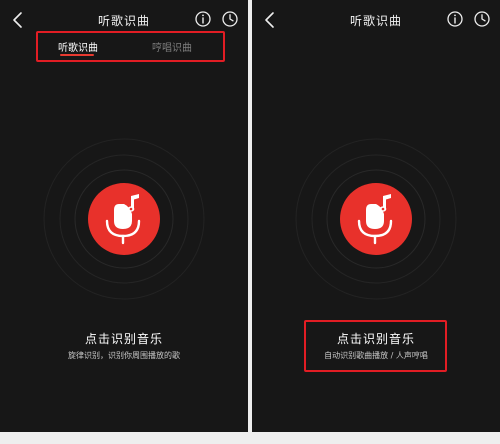  I want to click on recognize-hint: 旋律识别，识别你周围播放的歌, so click(124, 355).